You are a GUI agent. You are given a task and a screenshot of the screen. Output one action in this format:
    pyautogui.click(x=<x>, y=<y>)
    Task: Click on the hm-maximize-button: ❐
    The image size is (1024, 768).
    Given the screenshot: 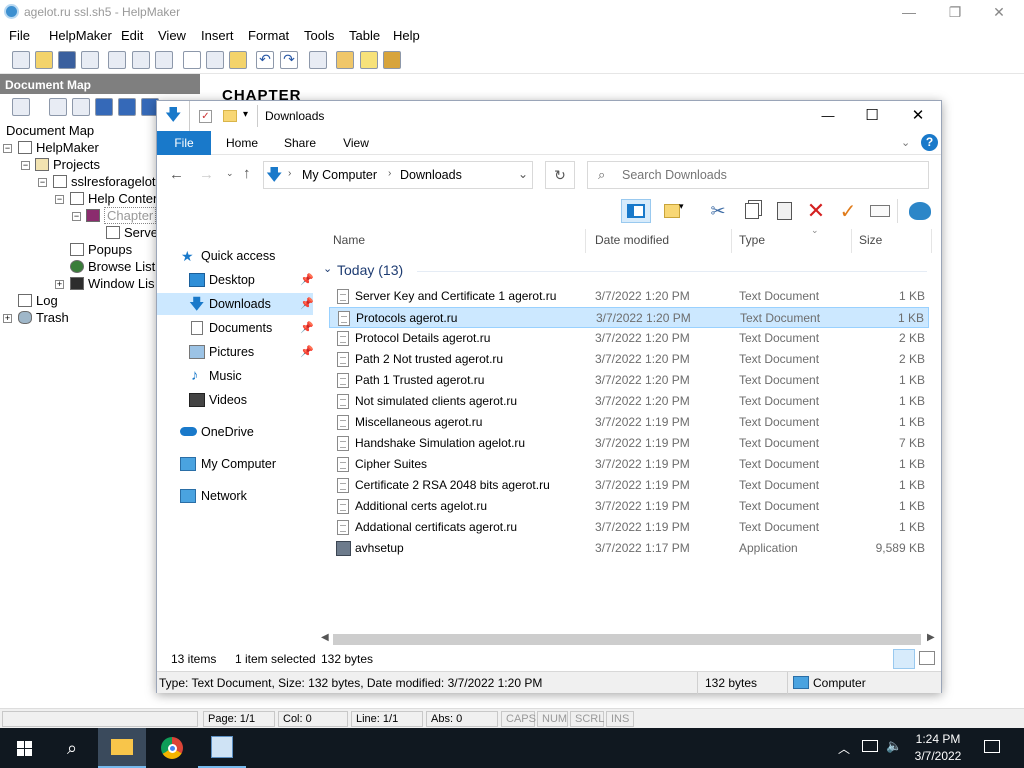 What is the action you would take?
    pyautogui.click(x=955, y=12)
    